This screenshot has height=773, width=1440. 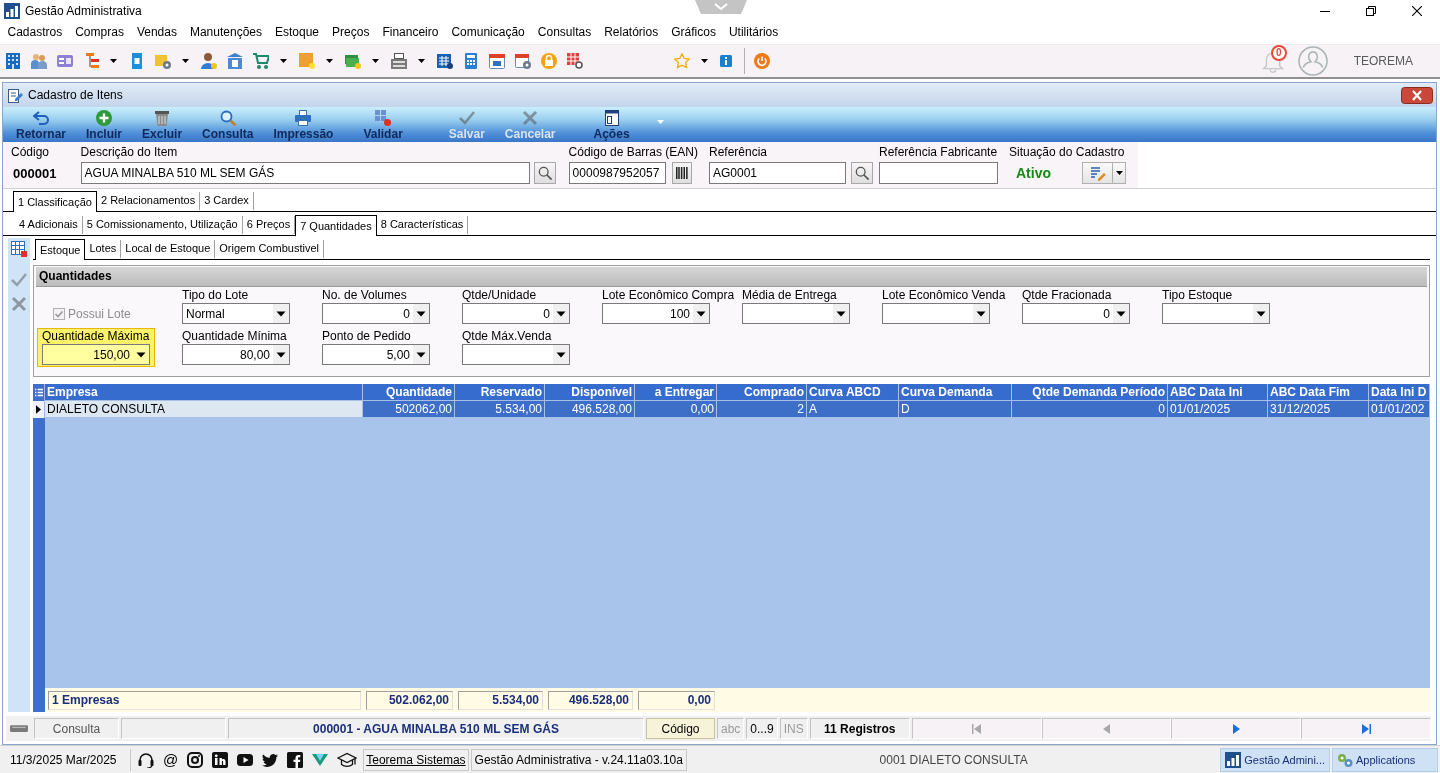 What do you see at coordinates (631, 32) in the screenshot?
I see `menu-item: Relatórios` at bounding box center [631, 32].